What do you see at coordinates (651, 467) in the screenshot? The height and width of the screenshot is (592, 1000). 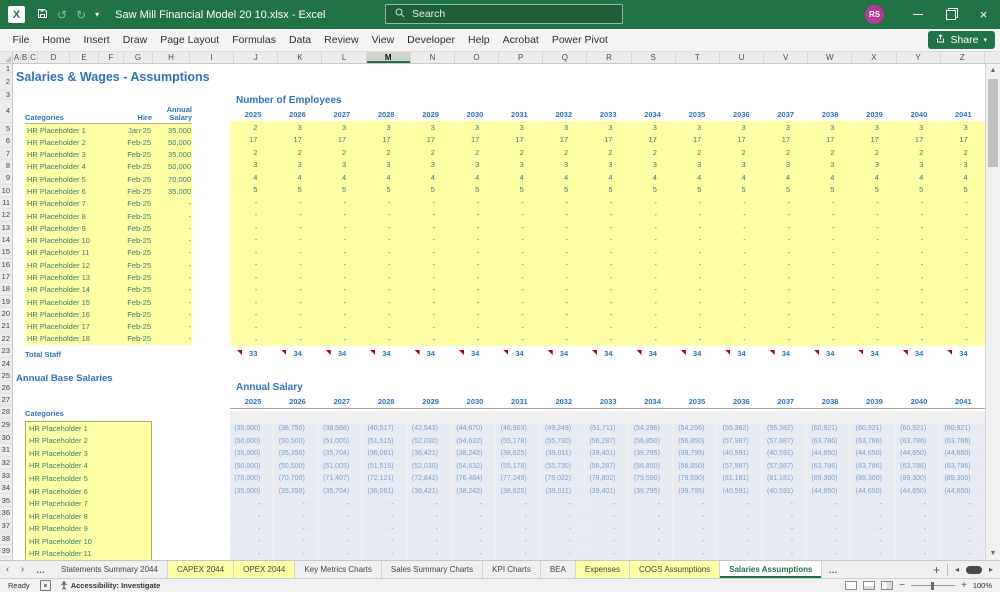 I see `salary-cell: (56,850)` at bounding box center [651, 467].